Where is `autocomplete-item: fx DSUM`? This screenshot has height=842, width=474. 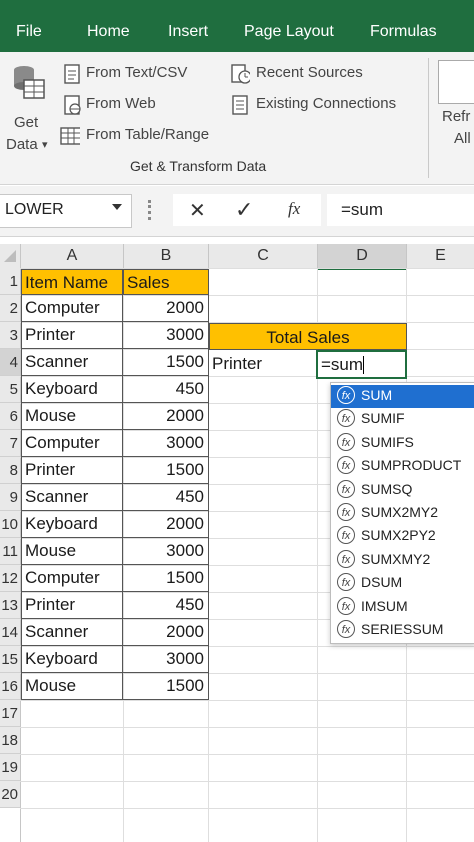 autocomplete-item: fx DSUM is located at coordinates (402, 583).